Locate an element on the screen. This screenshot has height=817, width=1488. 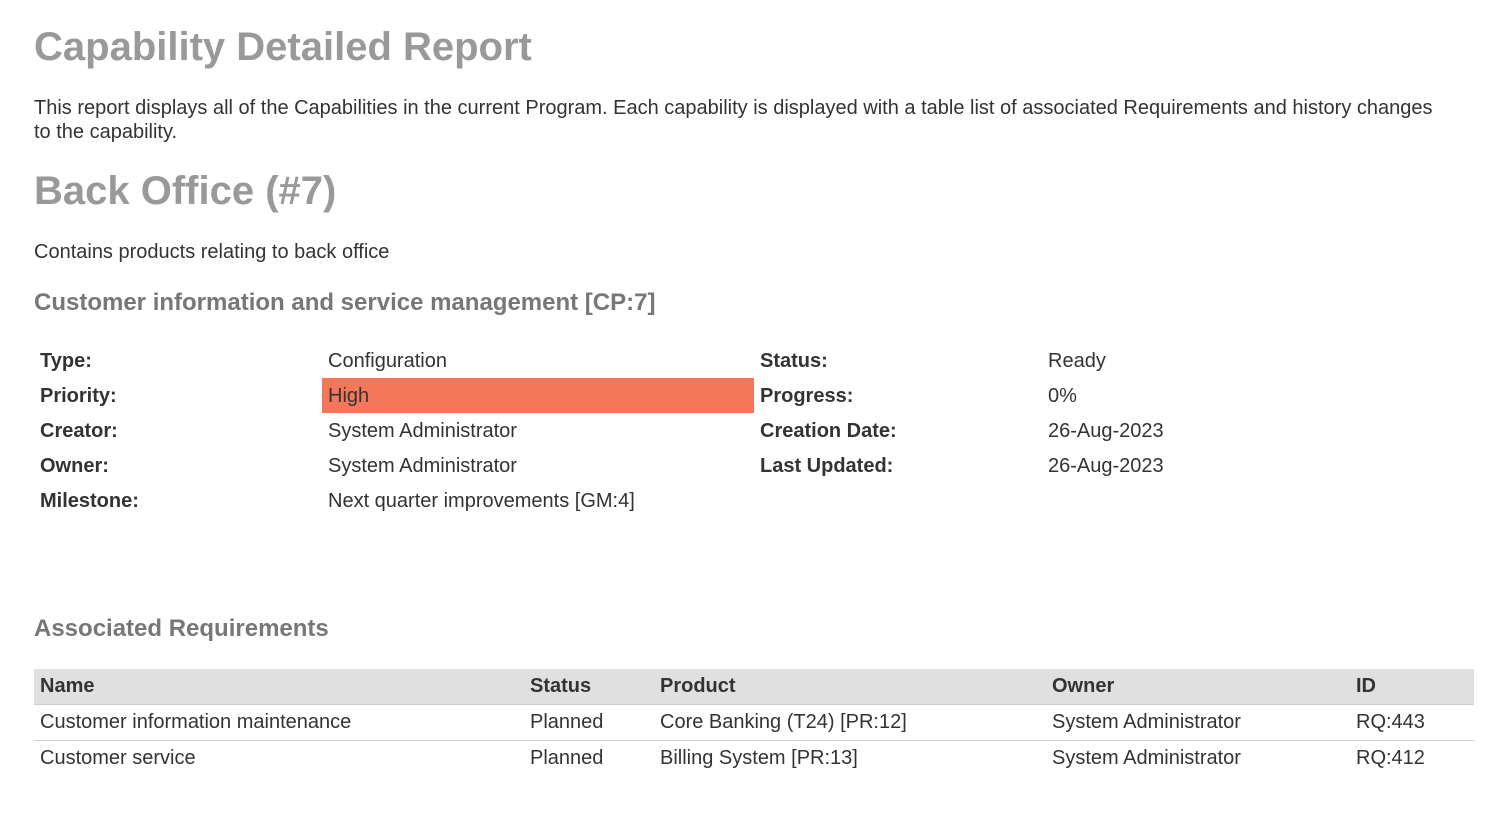
milestone-value: Next quarter improvements [GM:4] is located at coordinates (481, 500).